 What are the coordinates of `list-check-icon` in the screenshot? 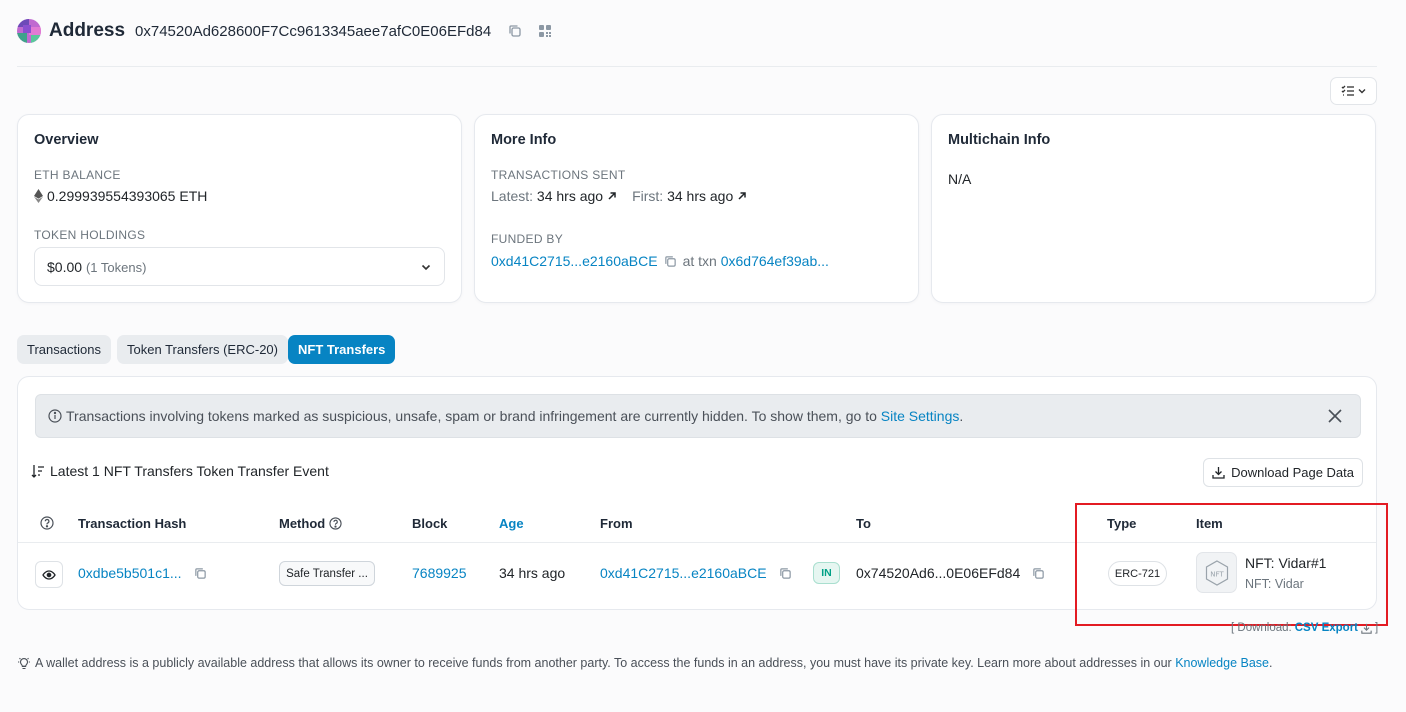 It's located at (1347, 90).